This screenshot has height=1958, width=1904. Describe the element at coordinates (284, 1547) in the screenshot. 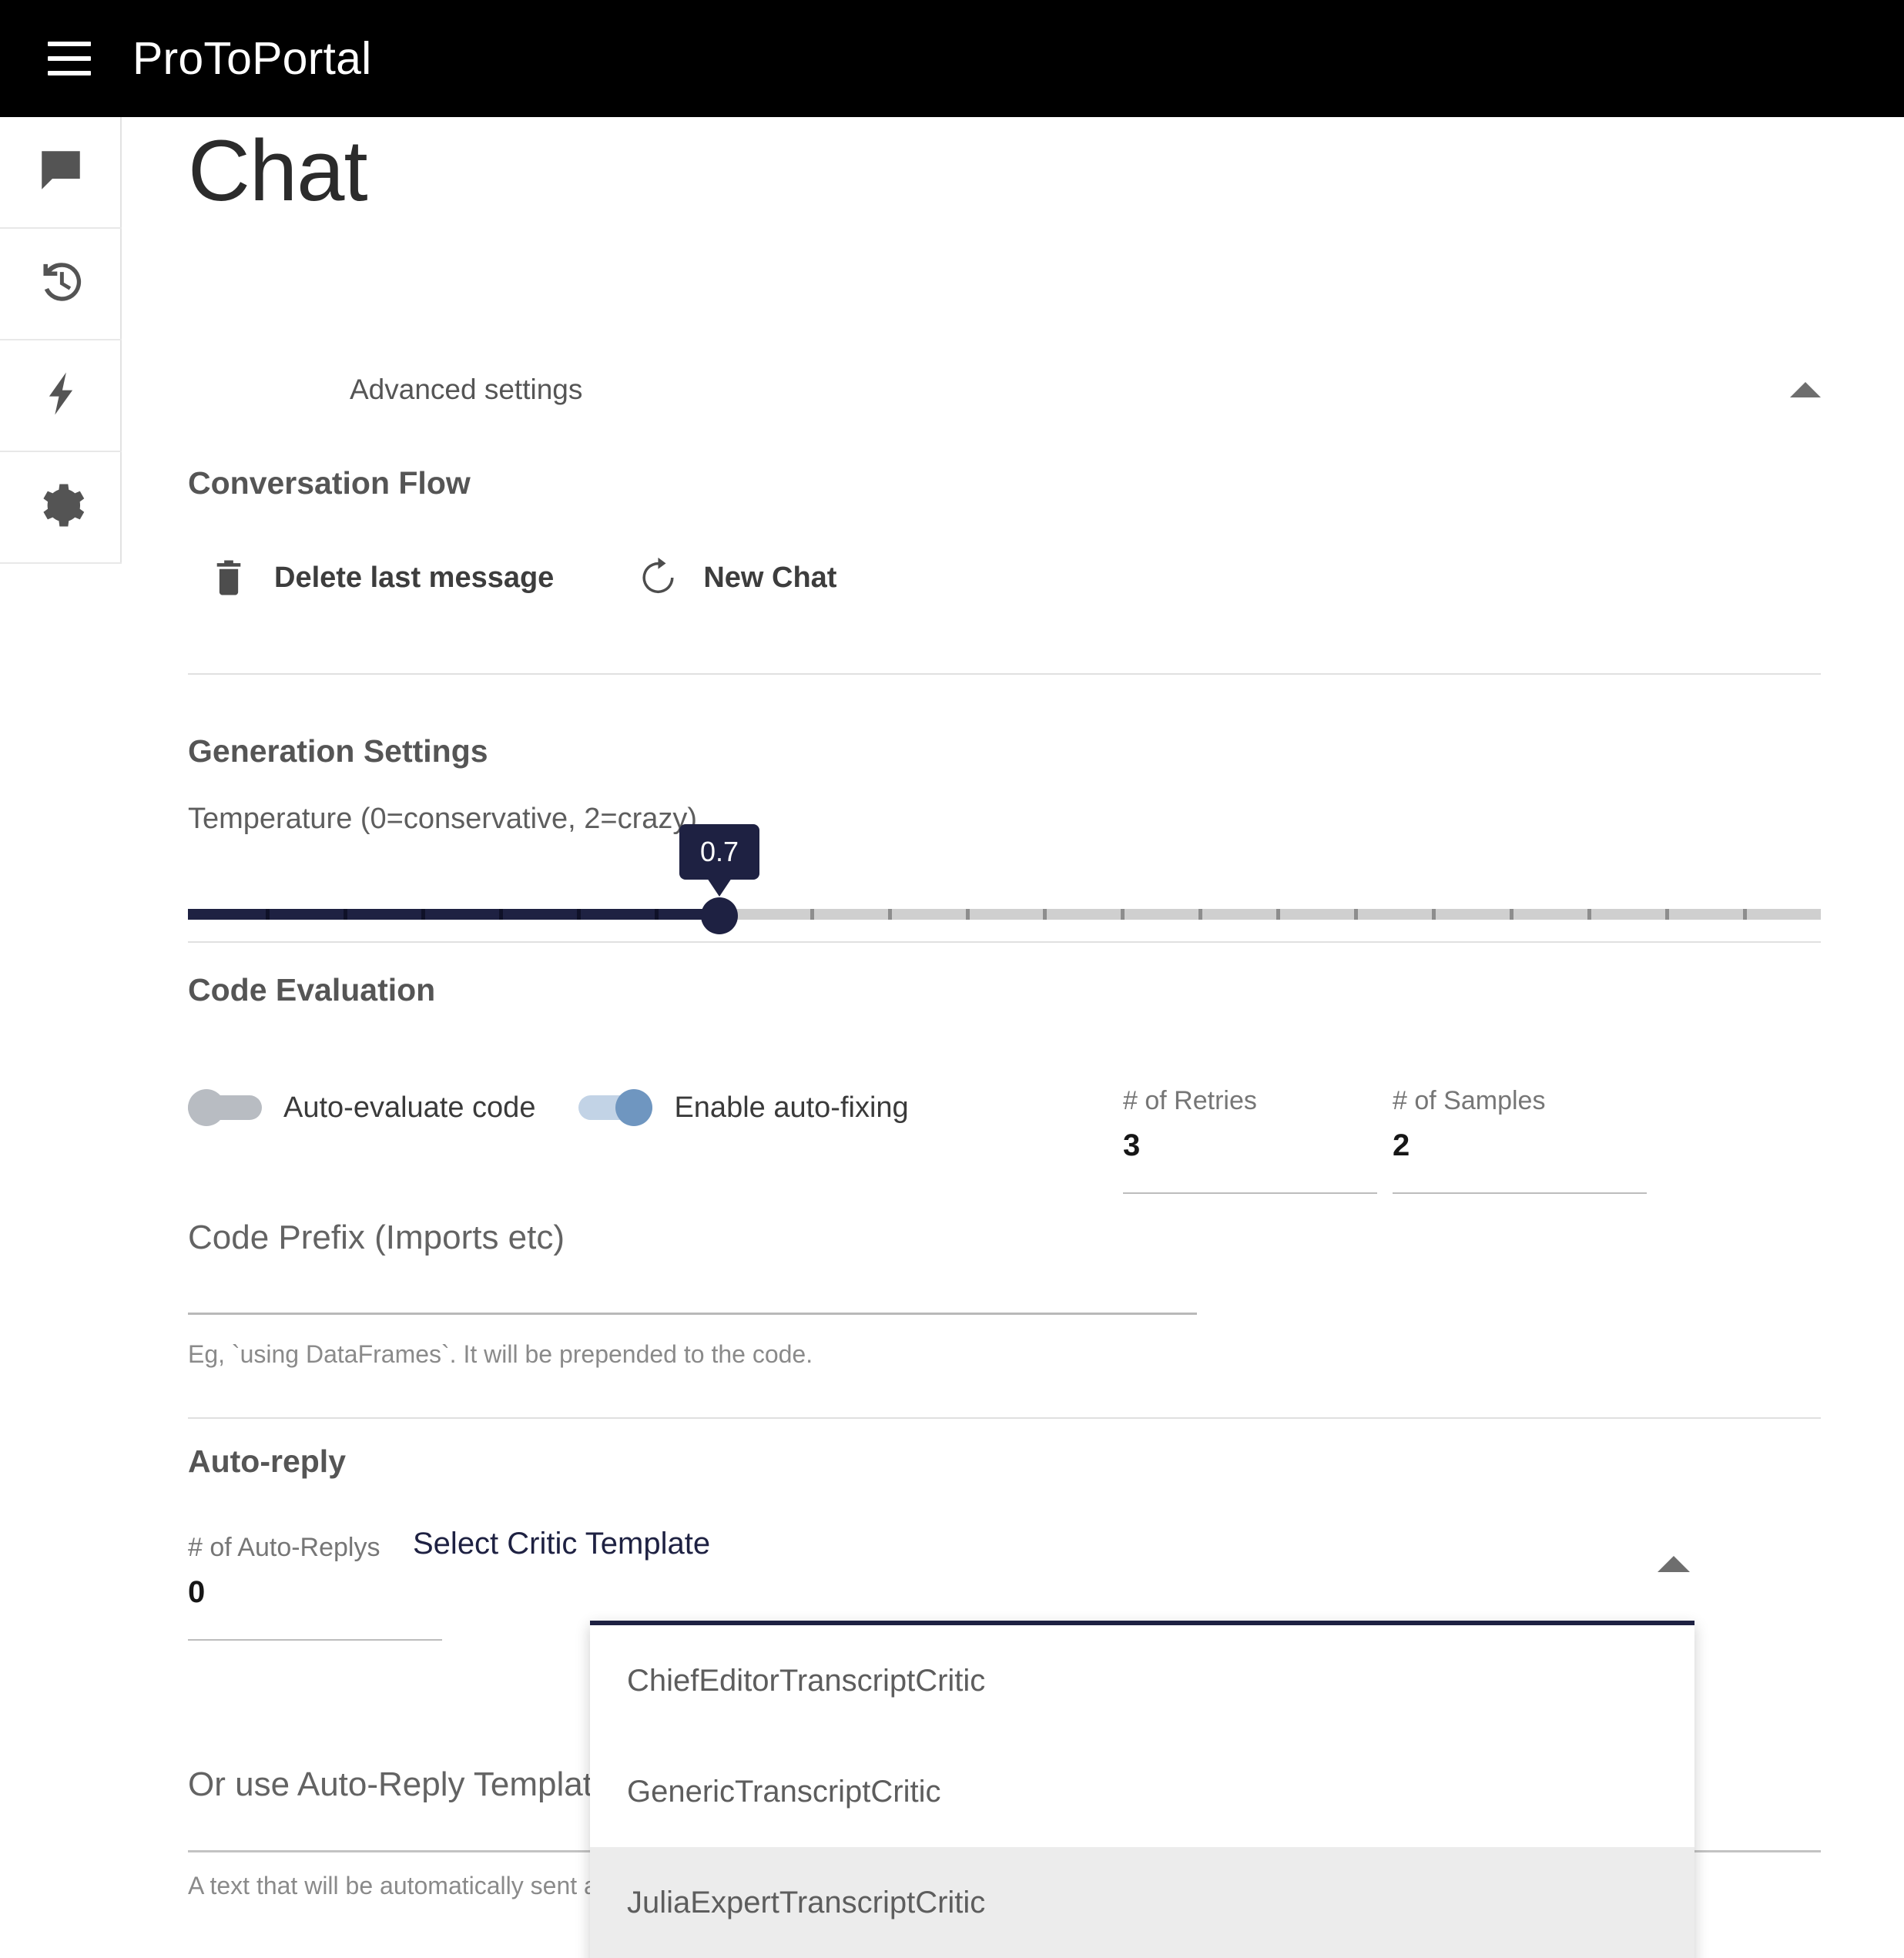

I see `auto-replys-caption: # of Auto-Replys` at that location.